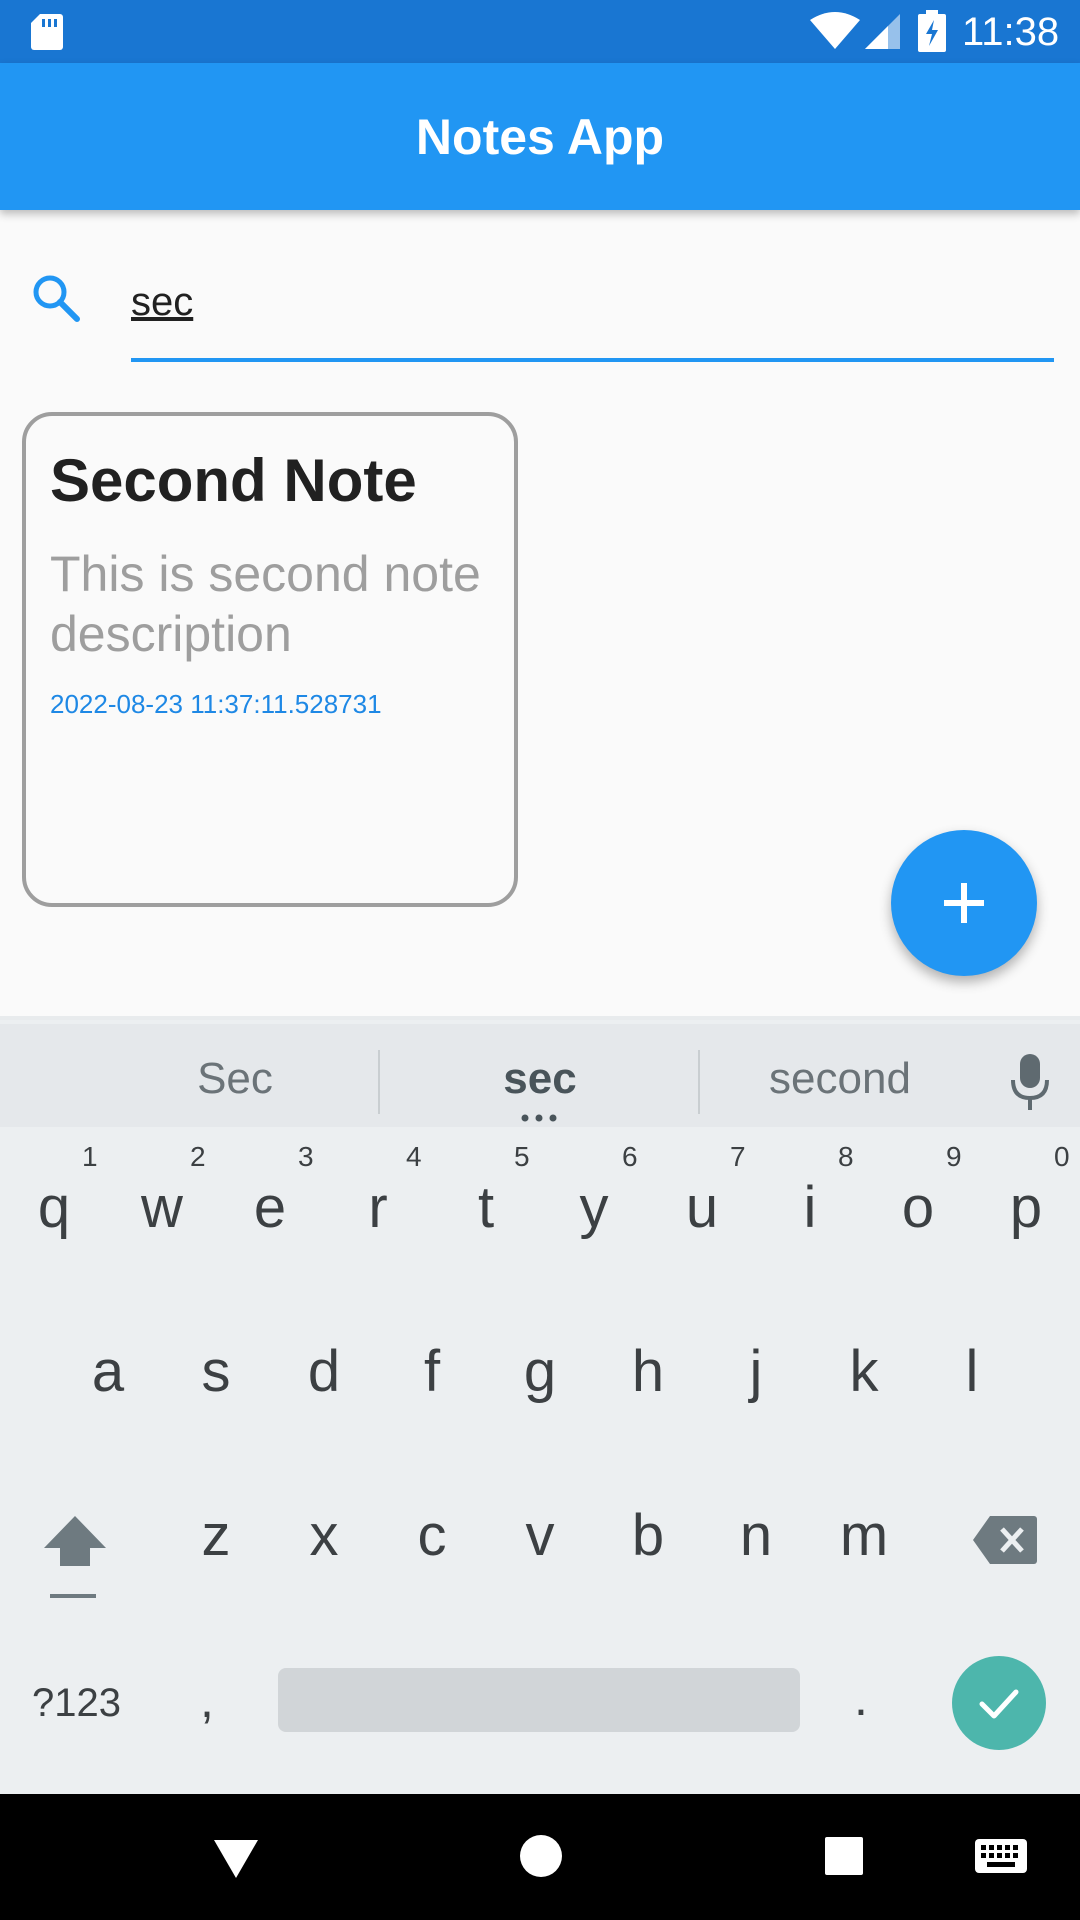  What do you see at coordinates (756, 1372) in the screenshot?
I see `key-j: j` at bounding box center [756, 1372].